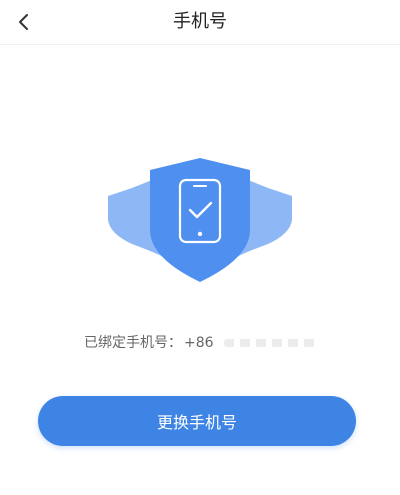 Image resolution: width=400 pixels, height=495 pixels. I want to click on bound-phone-prefix: +86, so click(199, 343).